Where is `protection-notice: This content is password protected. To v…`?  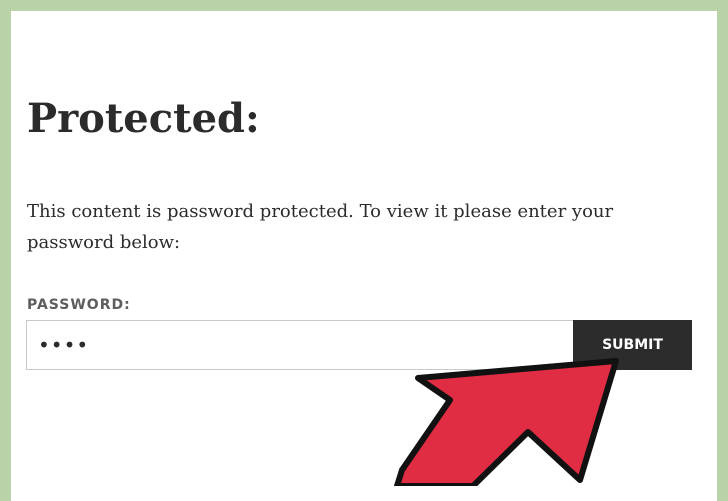
protection-notice: This content is password protected. To v… is located at coordinates (320, 227).